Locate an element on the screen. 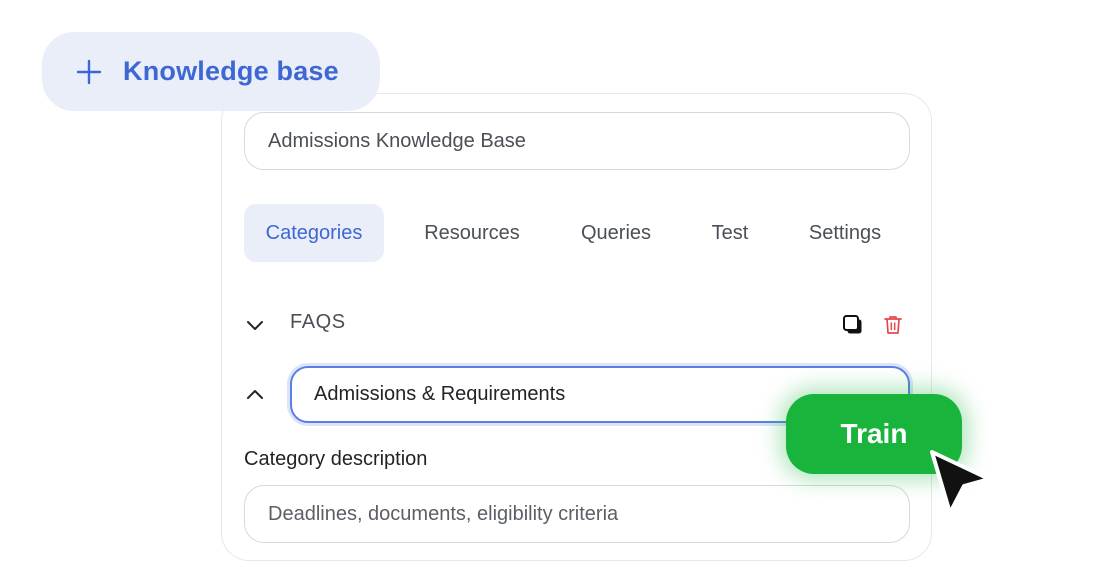 The height and width of the screenshot is (584, 1096). tab-test: Test is located at coordinates (730, 233).